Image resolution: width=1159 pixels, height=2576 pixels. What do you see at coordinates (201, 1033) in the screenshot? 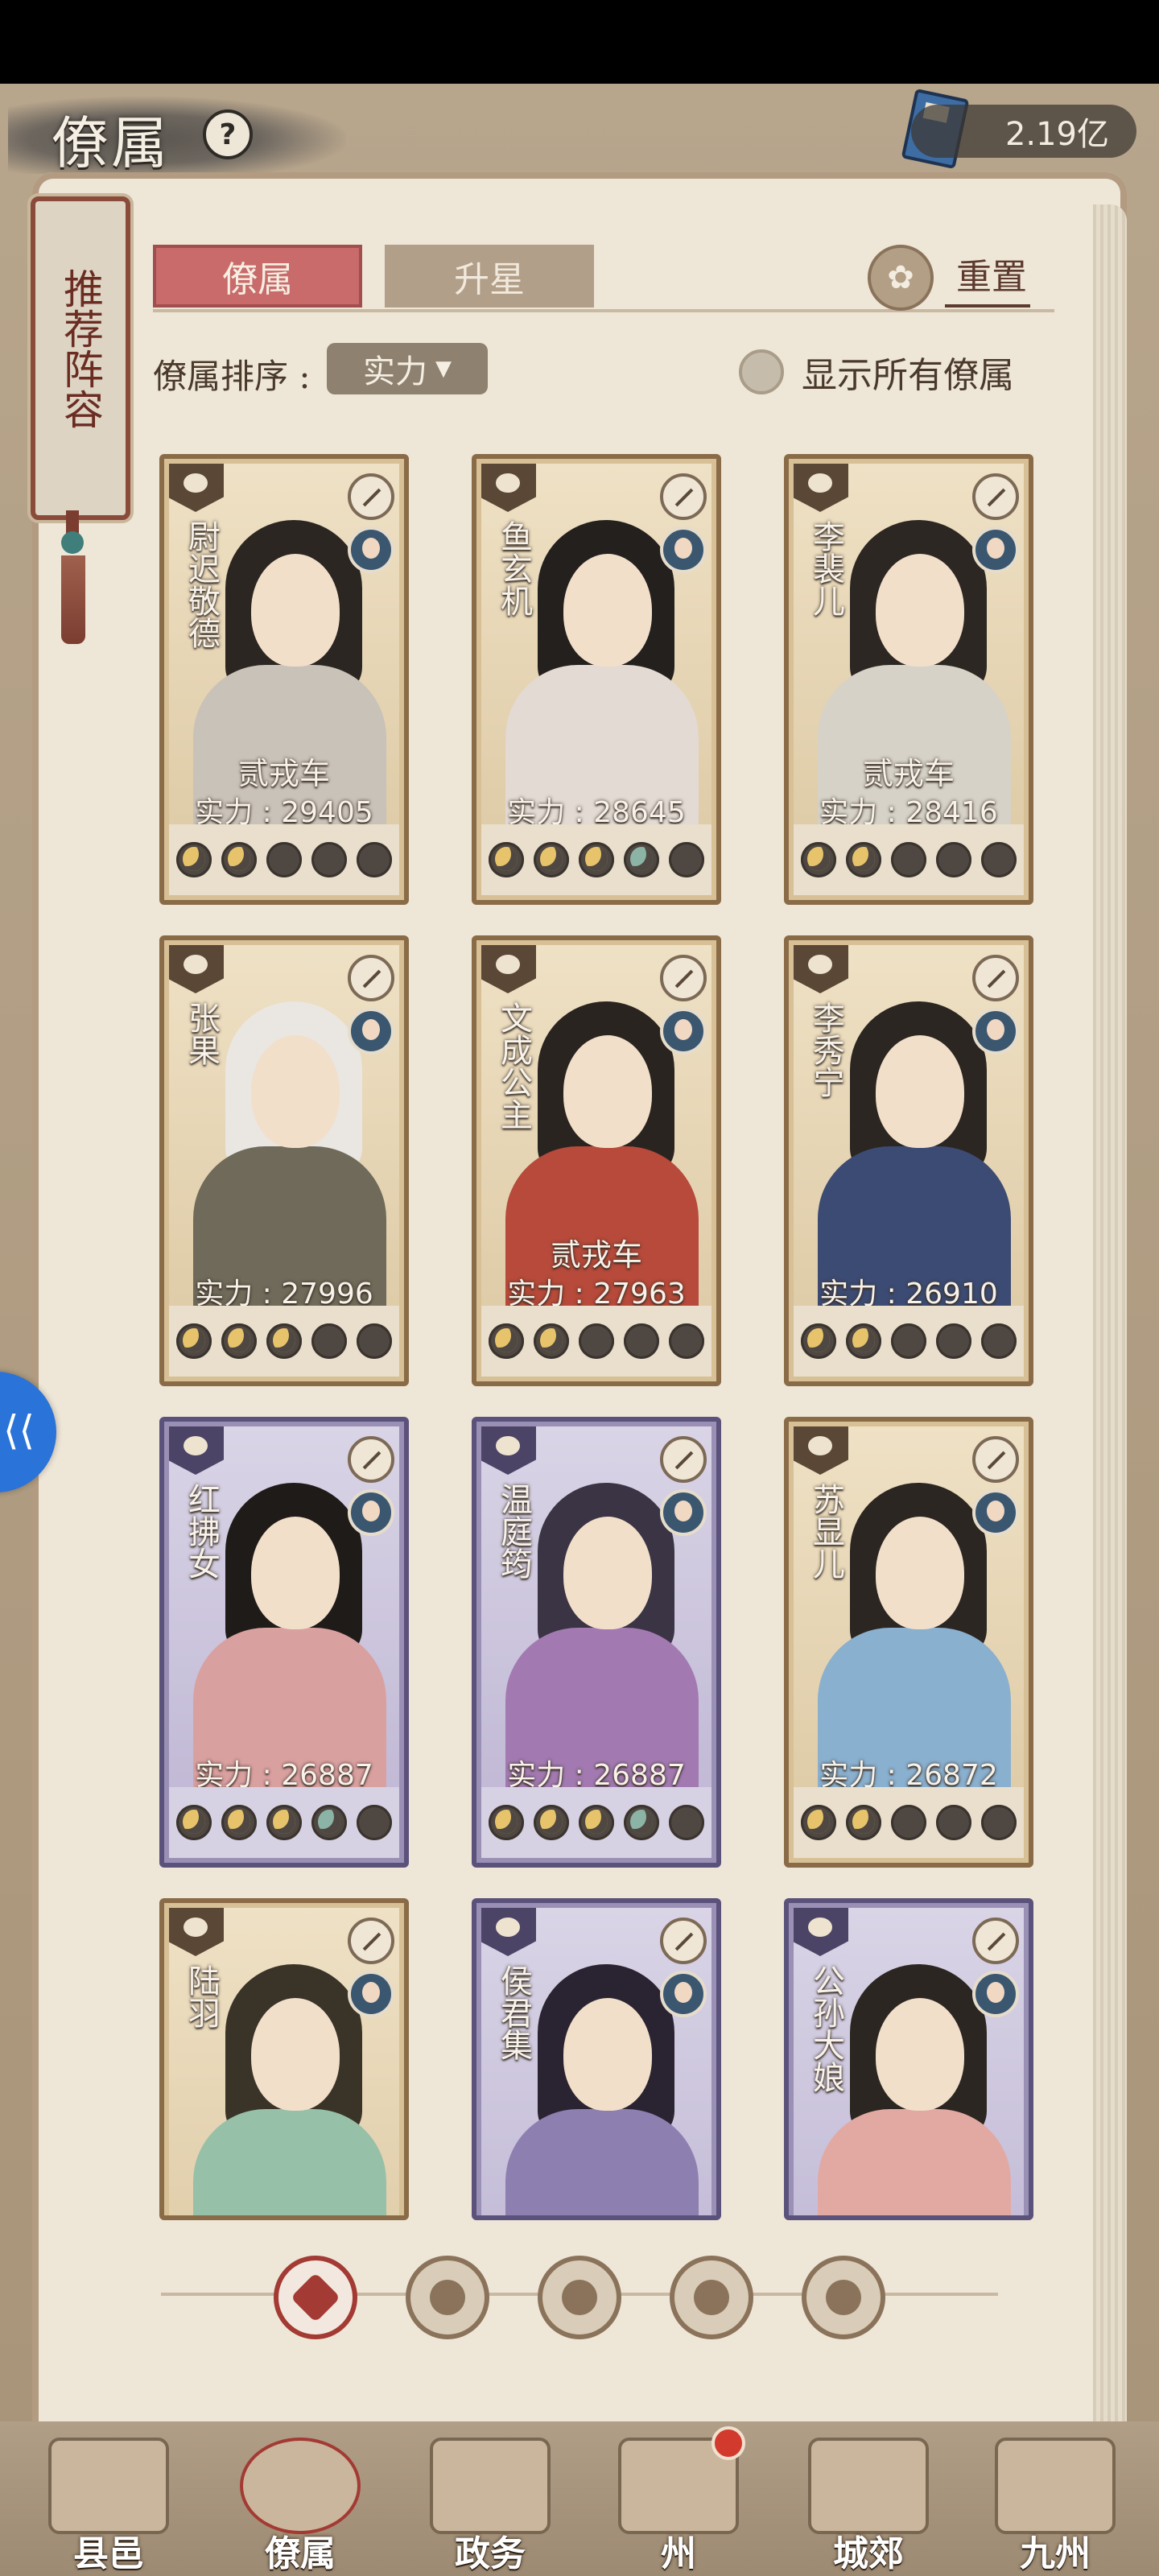
I see `character-name: 张果` at bounding box center [201, 1033].